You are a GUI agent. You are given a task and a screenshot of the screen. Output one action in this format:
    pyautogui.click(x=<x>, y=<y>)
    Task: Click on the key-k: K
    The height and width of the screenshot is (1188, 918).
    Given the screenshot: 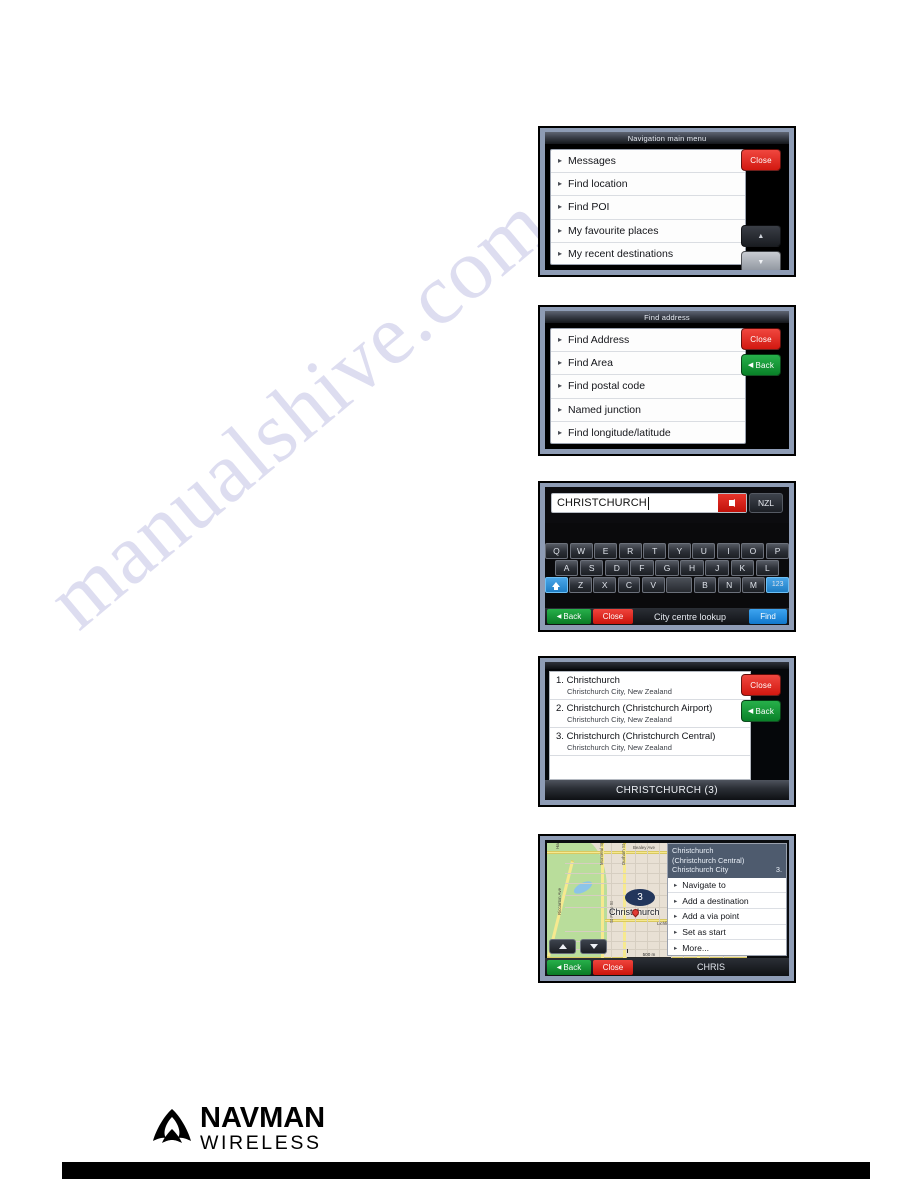 What is the action you would take?
    pyautogui.click(x=742, y=568)
    